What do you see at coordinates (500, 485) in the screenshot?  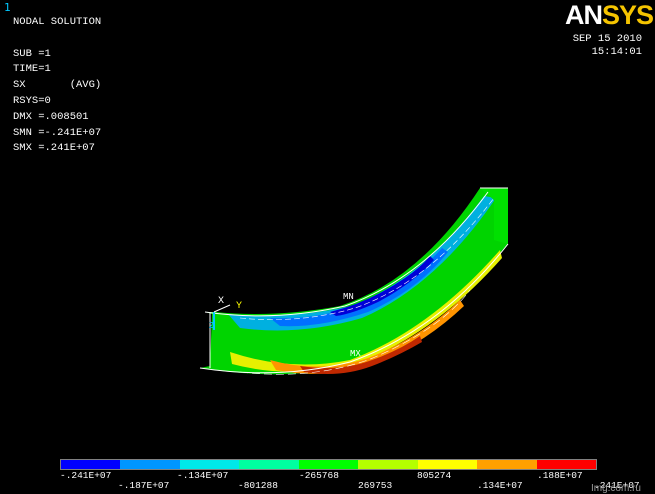 I see `legend-label-8: .134E+07` at bounding box center [500, 485].